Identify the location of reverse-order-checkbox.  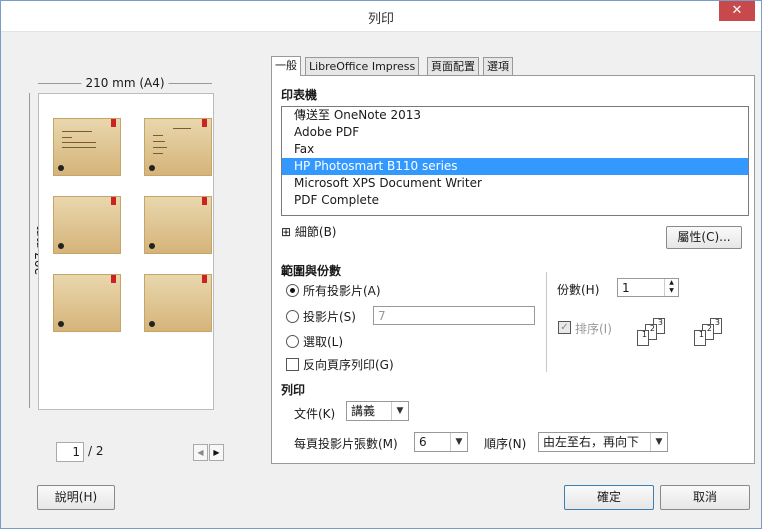
(292, 364).